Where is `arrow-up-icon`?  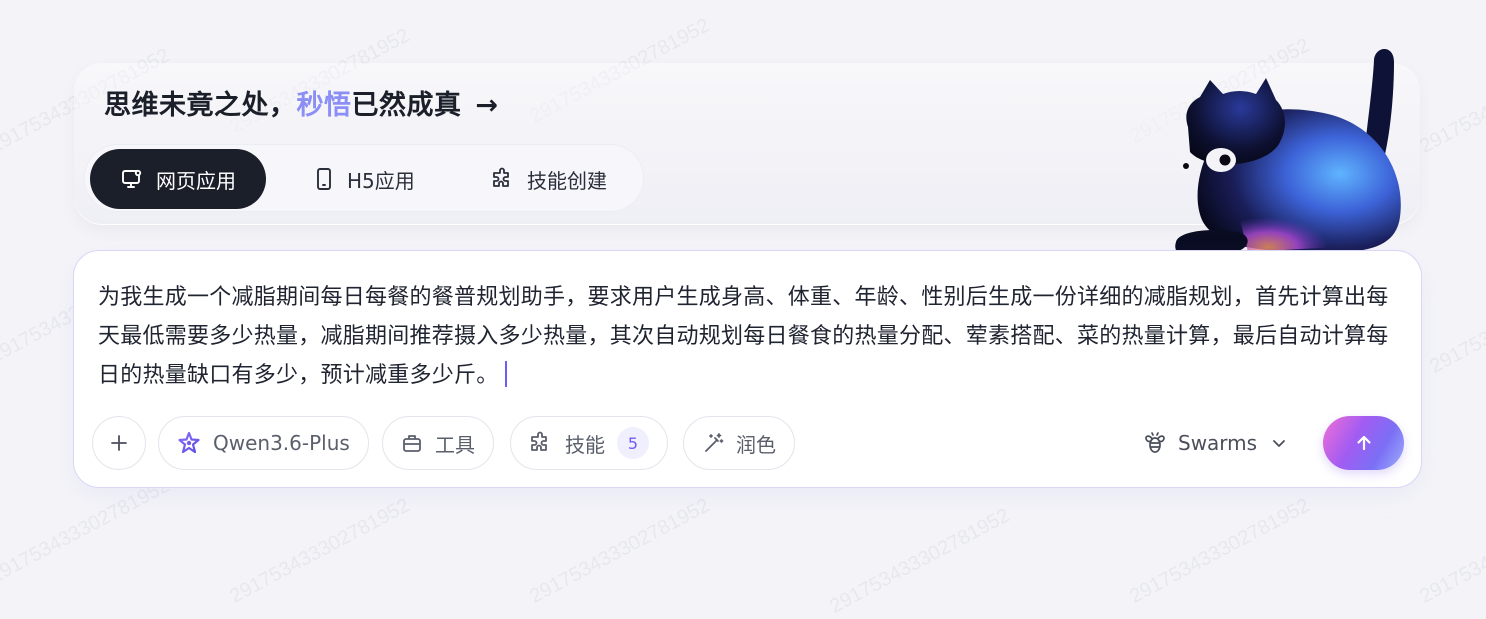 arrow-up-icon is located at coordinates (1363, 443).